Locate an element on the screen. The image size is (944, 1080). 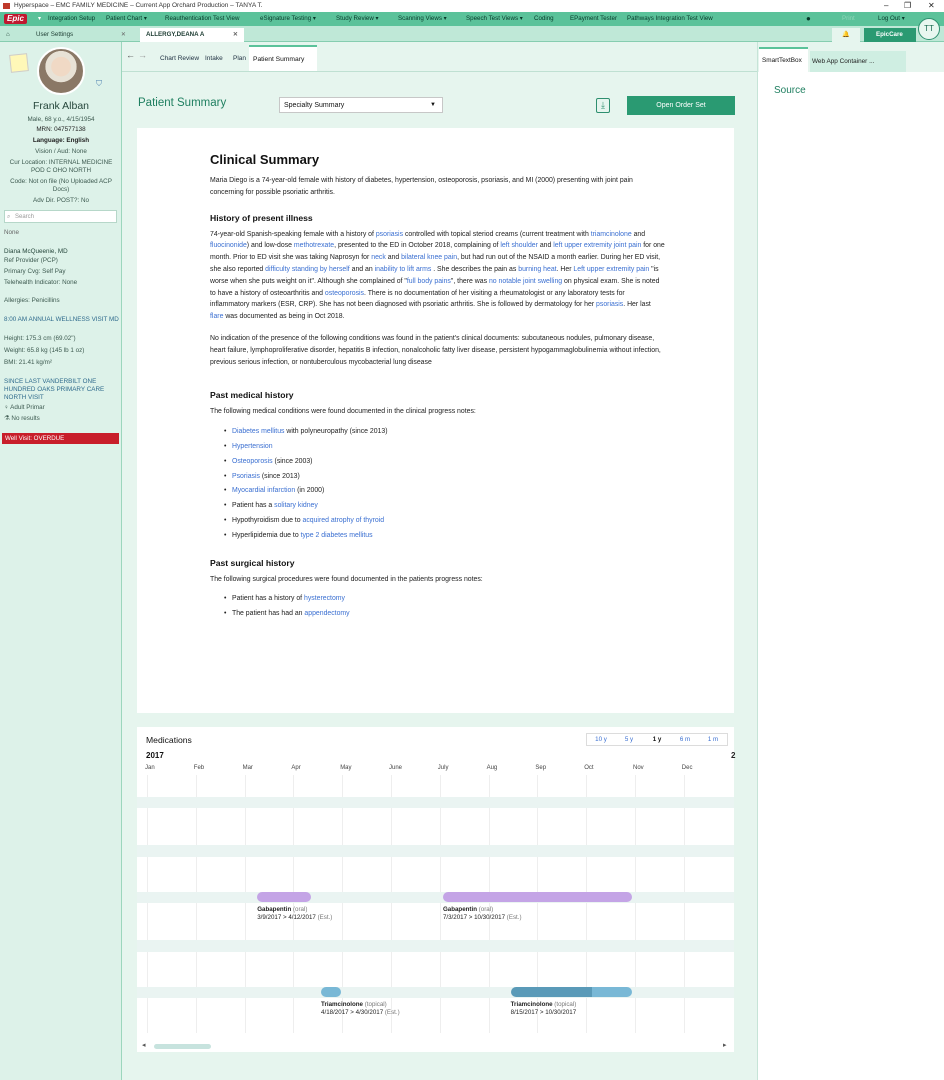
maximize-button: ❐ is located at coordinates (907, 6).